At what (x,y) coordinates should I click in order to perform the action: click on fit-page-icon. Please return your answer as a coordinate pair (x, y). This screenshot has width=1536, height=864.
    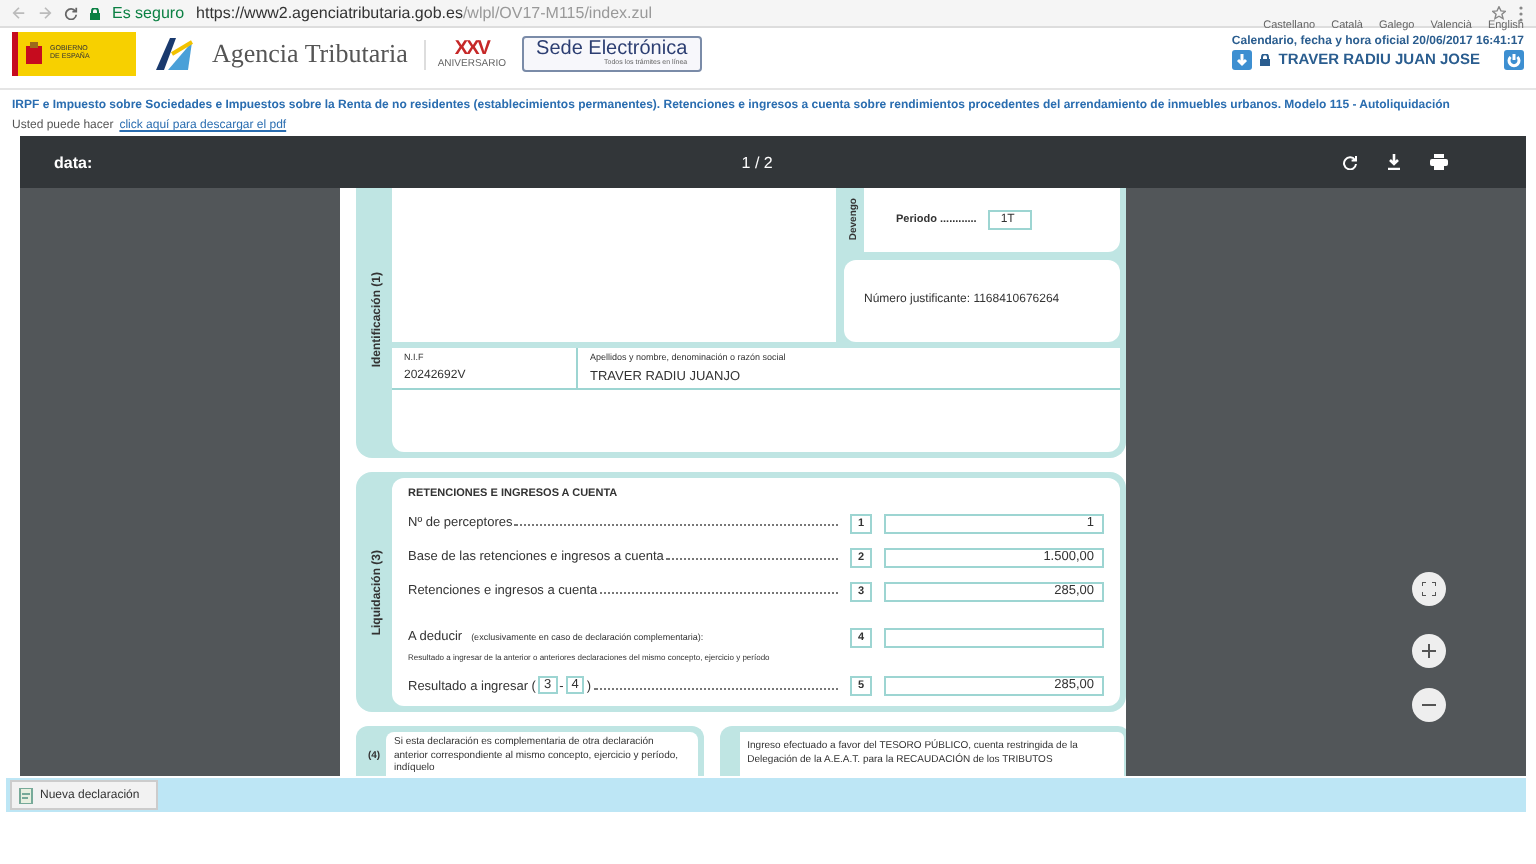
    Looking at the image, I should click on (1429, 589).